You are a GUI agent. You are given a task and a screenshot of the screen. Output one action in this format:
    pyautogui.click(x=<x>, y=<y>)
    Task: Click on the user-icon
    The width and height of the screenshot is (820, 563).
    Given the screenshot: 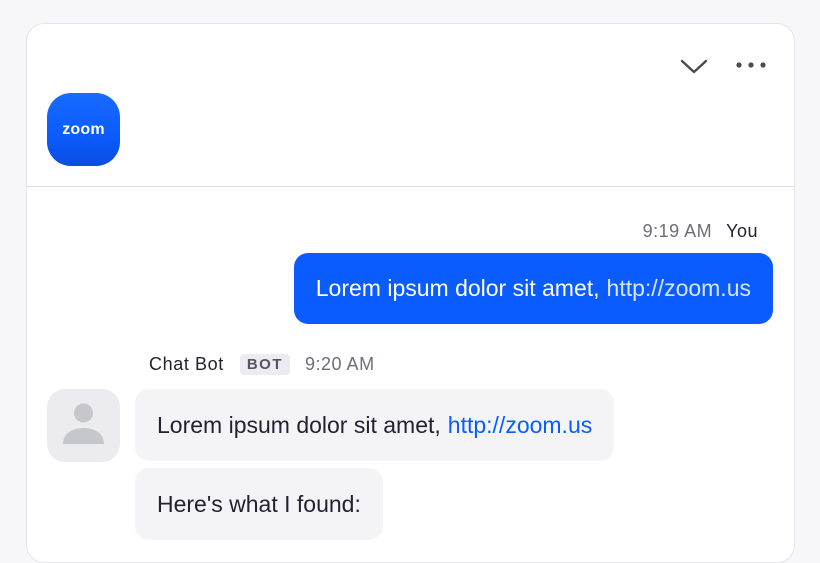 What is the action you would take?
    pyautogui.click(x=83, y=423)
    